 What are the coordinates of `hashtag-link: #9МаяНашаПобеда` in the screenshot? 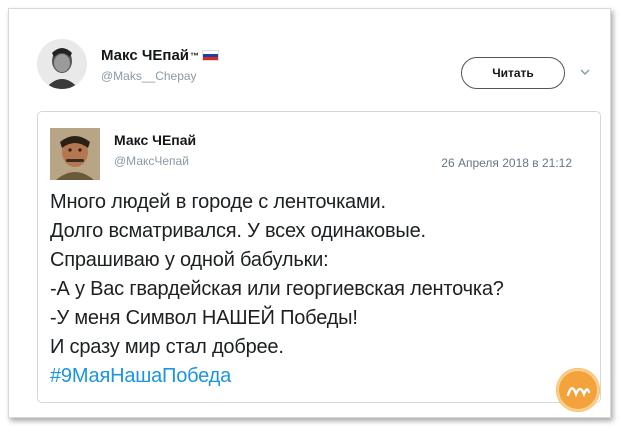 It's located at (322, 376).